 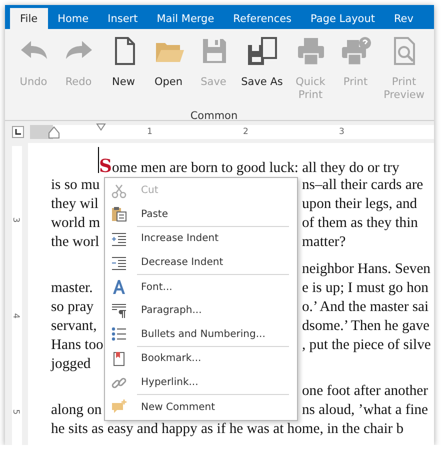 I want to click on document-text: they wil, so click(x=74, y=204).